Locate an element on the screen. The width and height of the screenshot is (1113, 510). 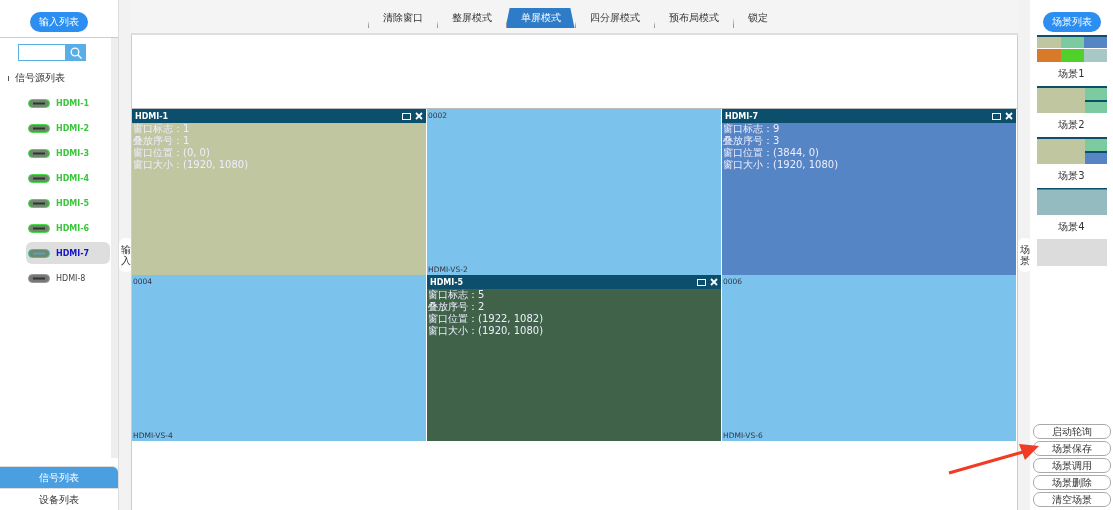
scene-action-button: 场景调用 is located at coordinates (1071, 465).